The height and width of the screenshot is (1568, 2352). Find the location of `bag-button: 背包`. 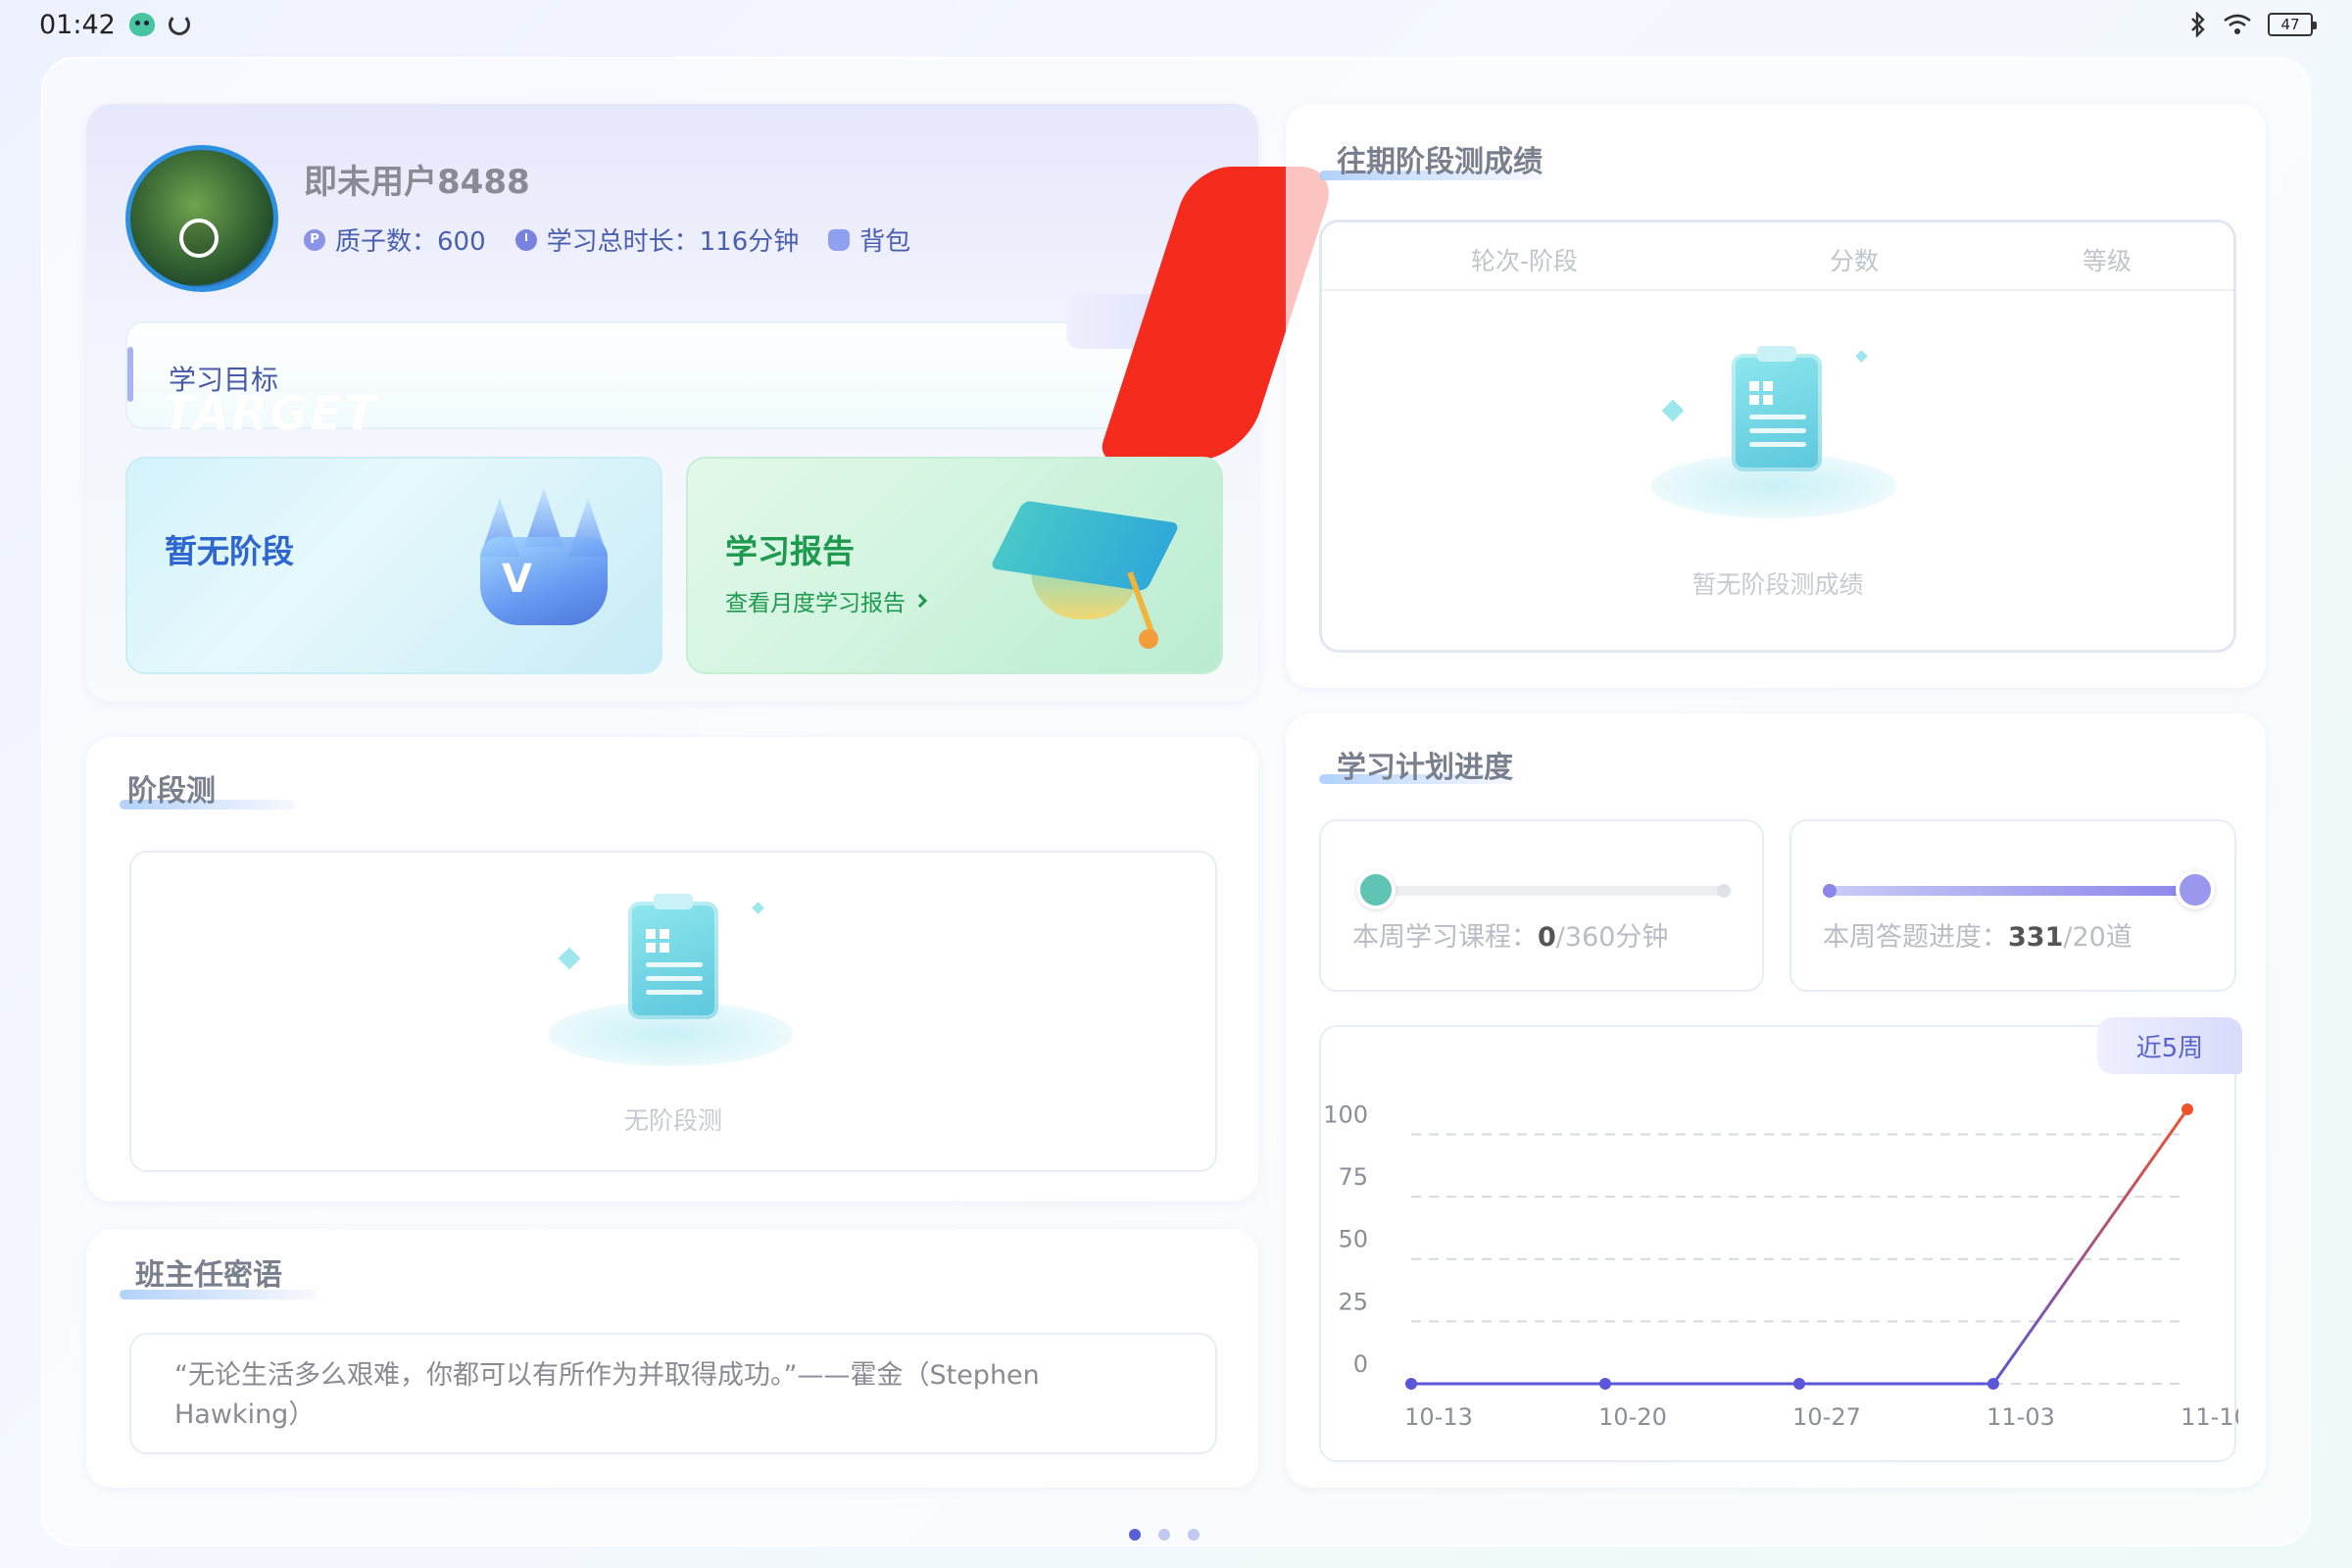

bag-button: 背包 is located at coordinates (869, 239).